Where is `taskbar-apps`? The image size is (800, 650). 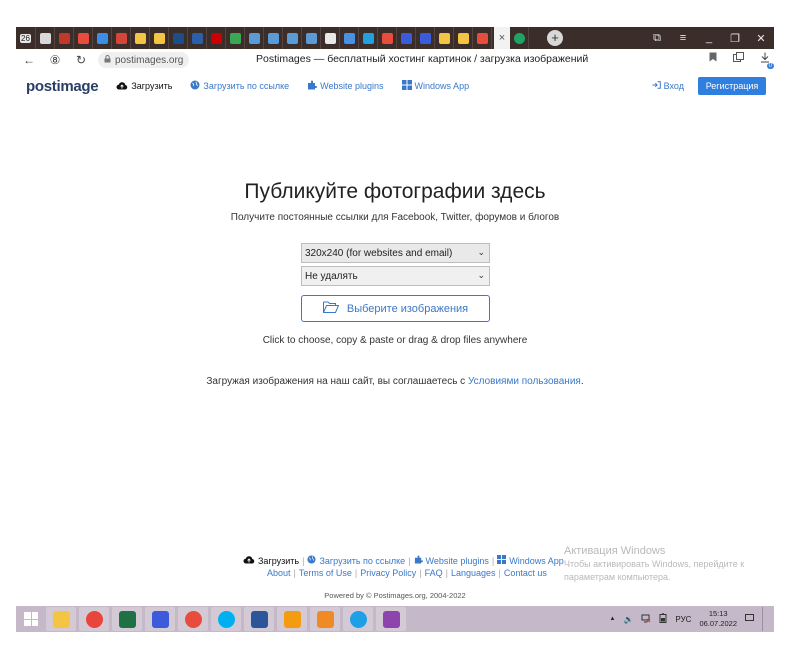
taskbar-apps is located at coordinates (227, 619).